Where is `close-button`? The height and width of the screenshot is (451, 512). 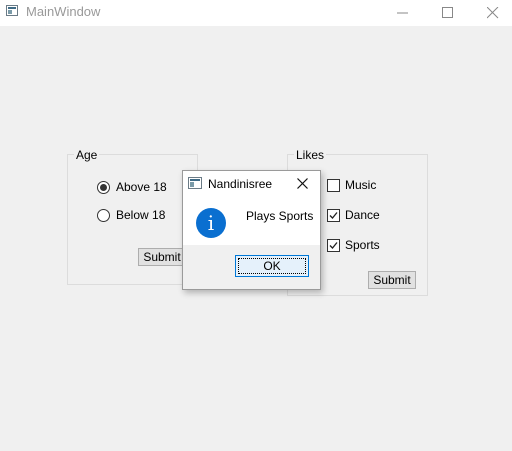
close-button is located at coordinates (491, 13).